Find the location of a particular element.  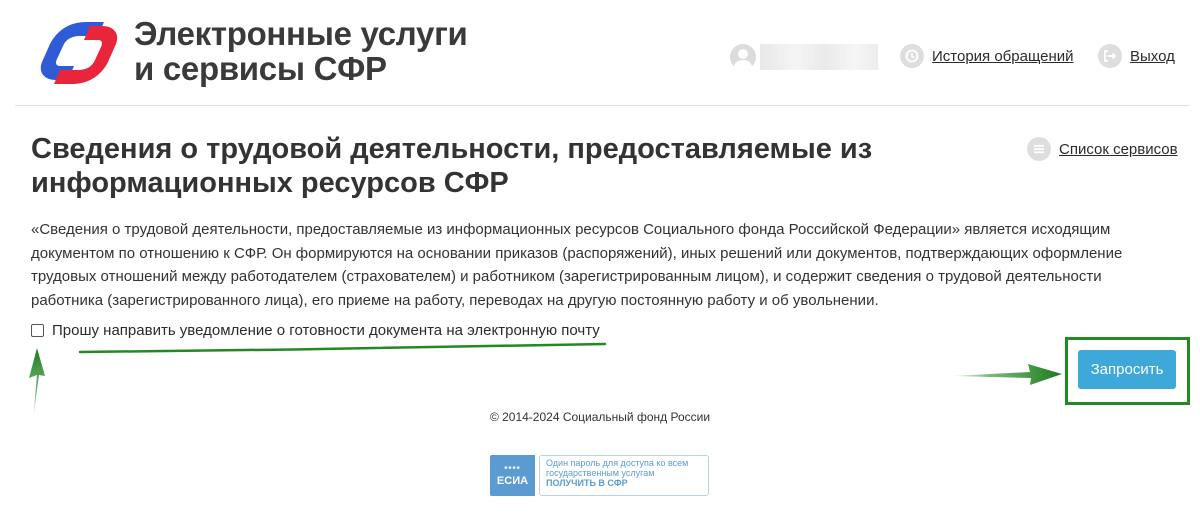

header-divider is located at coordinates (602, 105).